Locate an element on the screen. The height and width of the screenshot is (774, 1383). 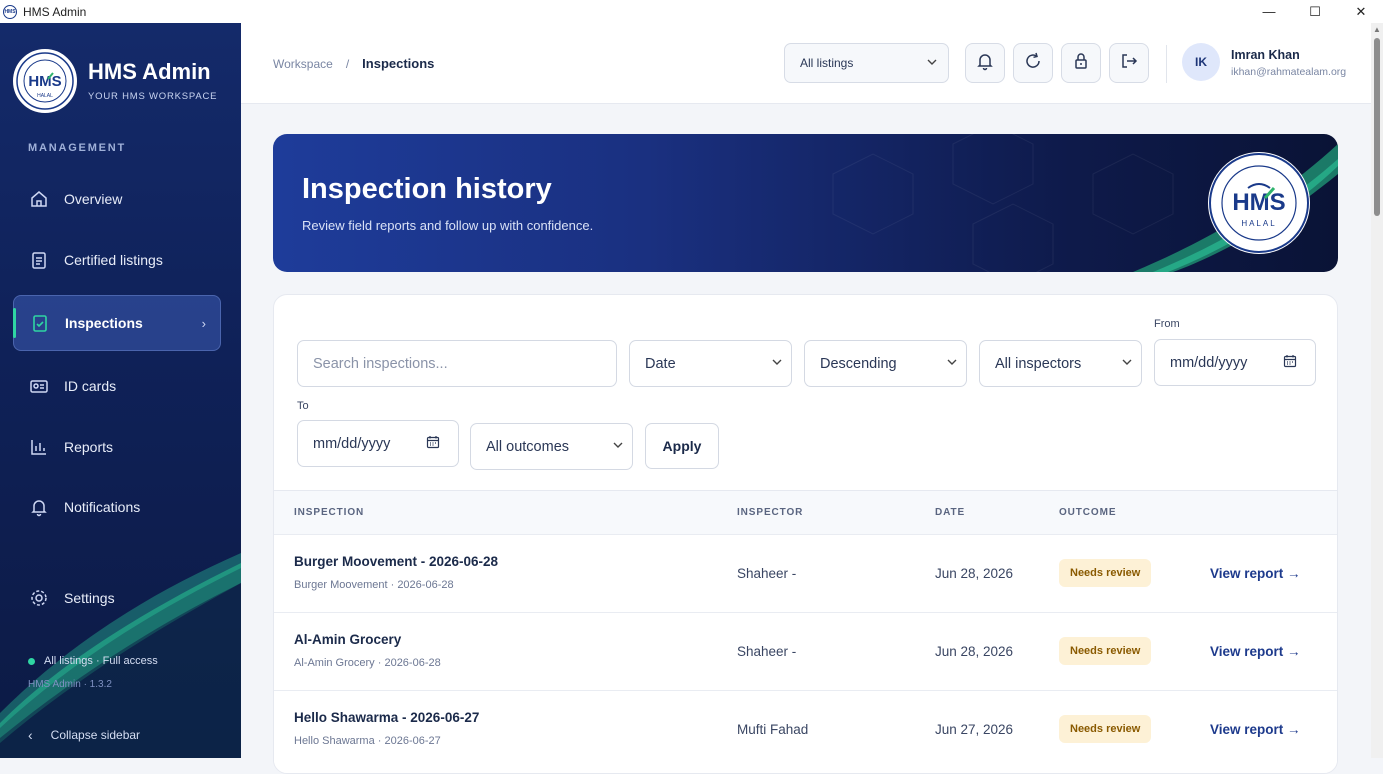
sort-order-select: Descending is located at coordinates (885, 363).